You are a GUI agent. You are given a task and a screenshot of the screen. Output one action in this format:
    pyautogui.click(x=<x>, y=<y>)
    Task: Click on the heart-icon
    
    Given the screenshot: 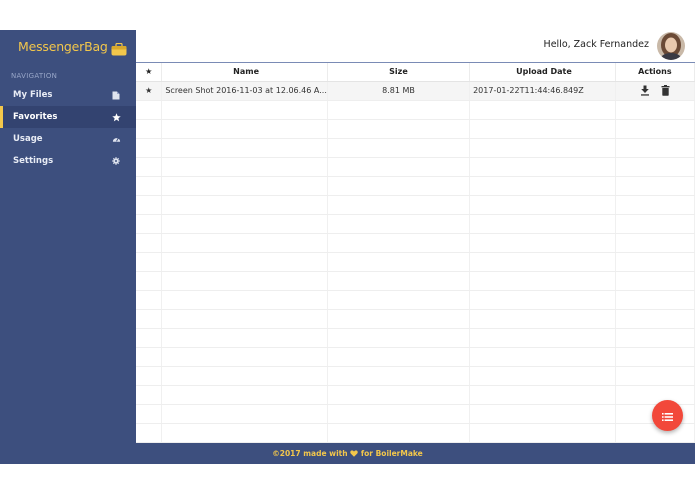 What is the action you would take?
    pyautogui.click(x=354, y=453)
    